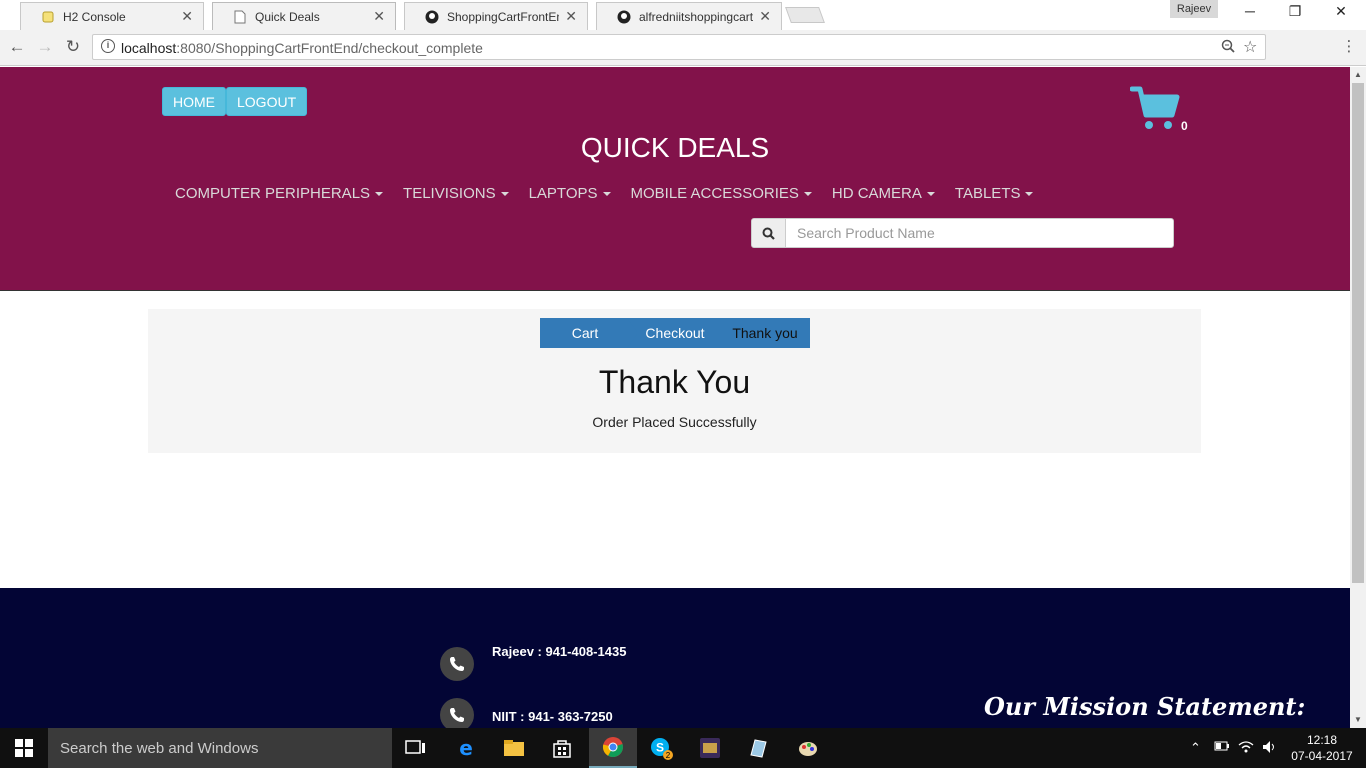  I want to click on menu-hd-camera: HD CAMERA, so click(883, 193).